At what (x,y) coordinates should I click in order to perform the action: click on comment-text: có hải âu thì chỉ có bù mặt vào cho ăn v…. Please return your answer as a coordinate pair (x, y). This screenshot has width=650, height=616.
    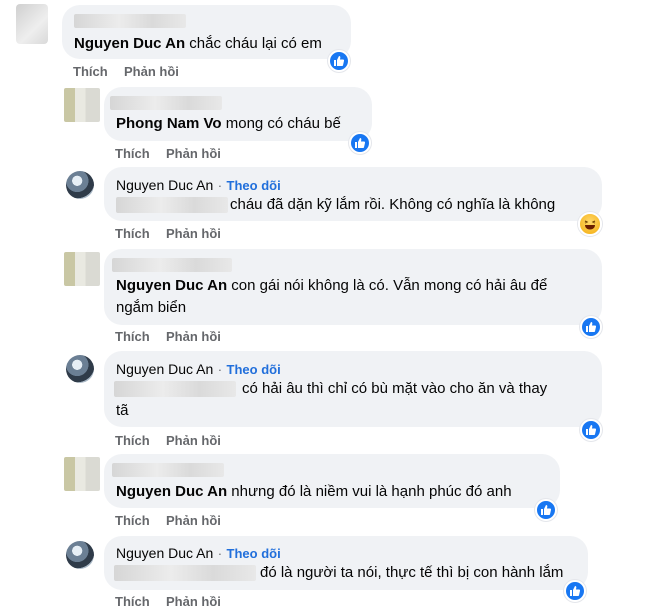
    Looking at the image, I should click on (395, 388).